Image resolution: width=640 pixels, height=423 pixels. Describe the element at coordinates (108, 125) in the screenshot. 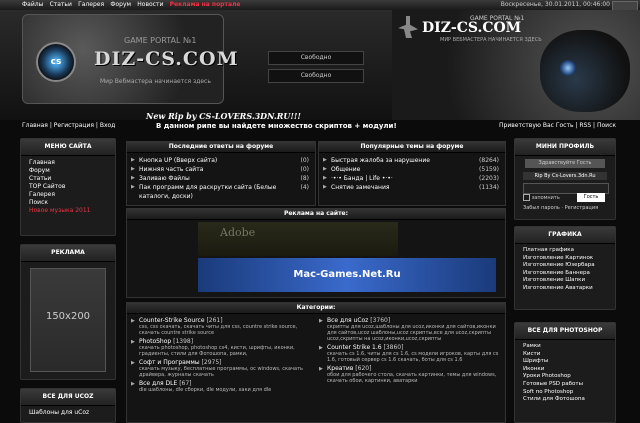

I see `nav-login: Вход` at that location.